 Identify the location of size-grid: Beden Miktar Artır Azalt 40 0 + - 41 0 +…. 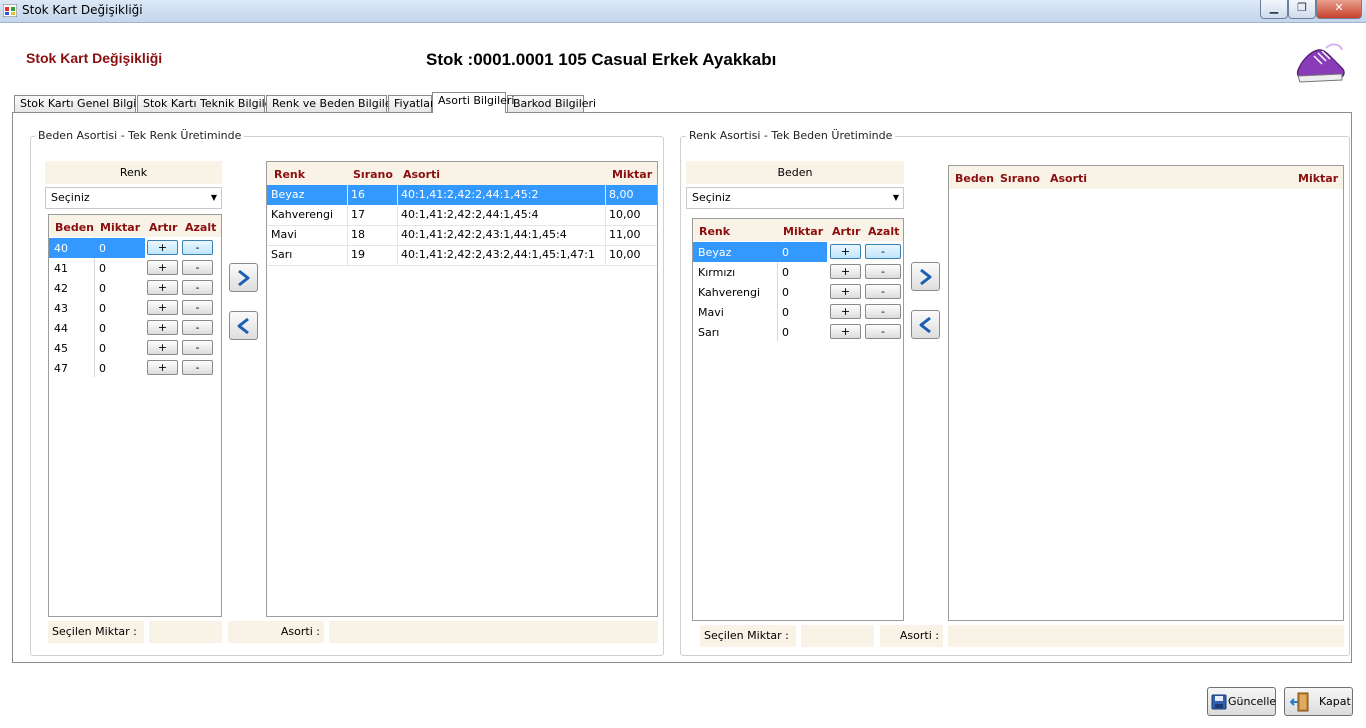
(135, 415).